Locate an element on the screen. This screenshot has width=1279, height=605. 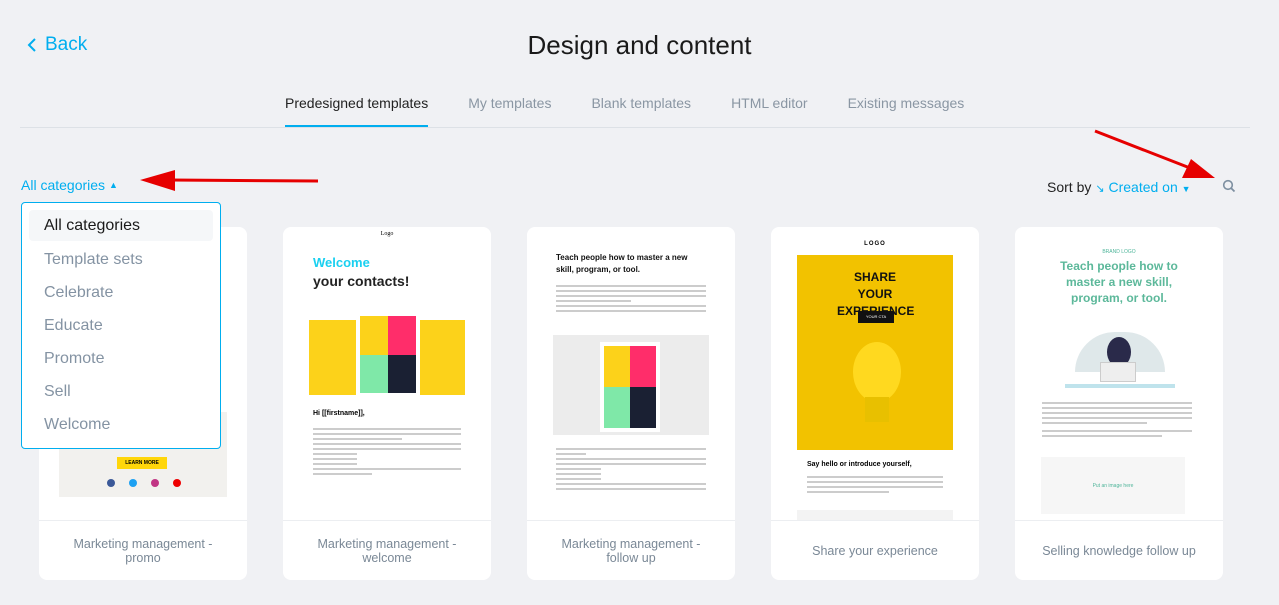
red-arrow-left-icon is located at coordinates (229, 180).